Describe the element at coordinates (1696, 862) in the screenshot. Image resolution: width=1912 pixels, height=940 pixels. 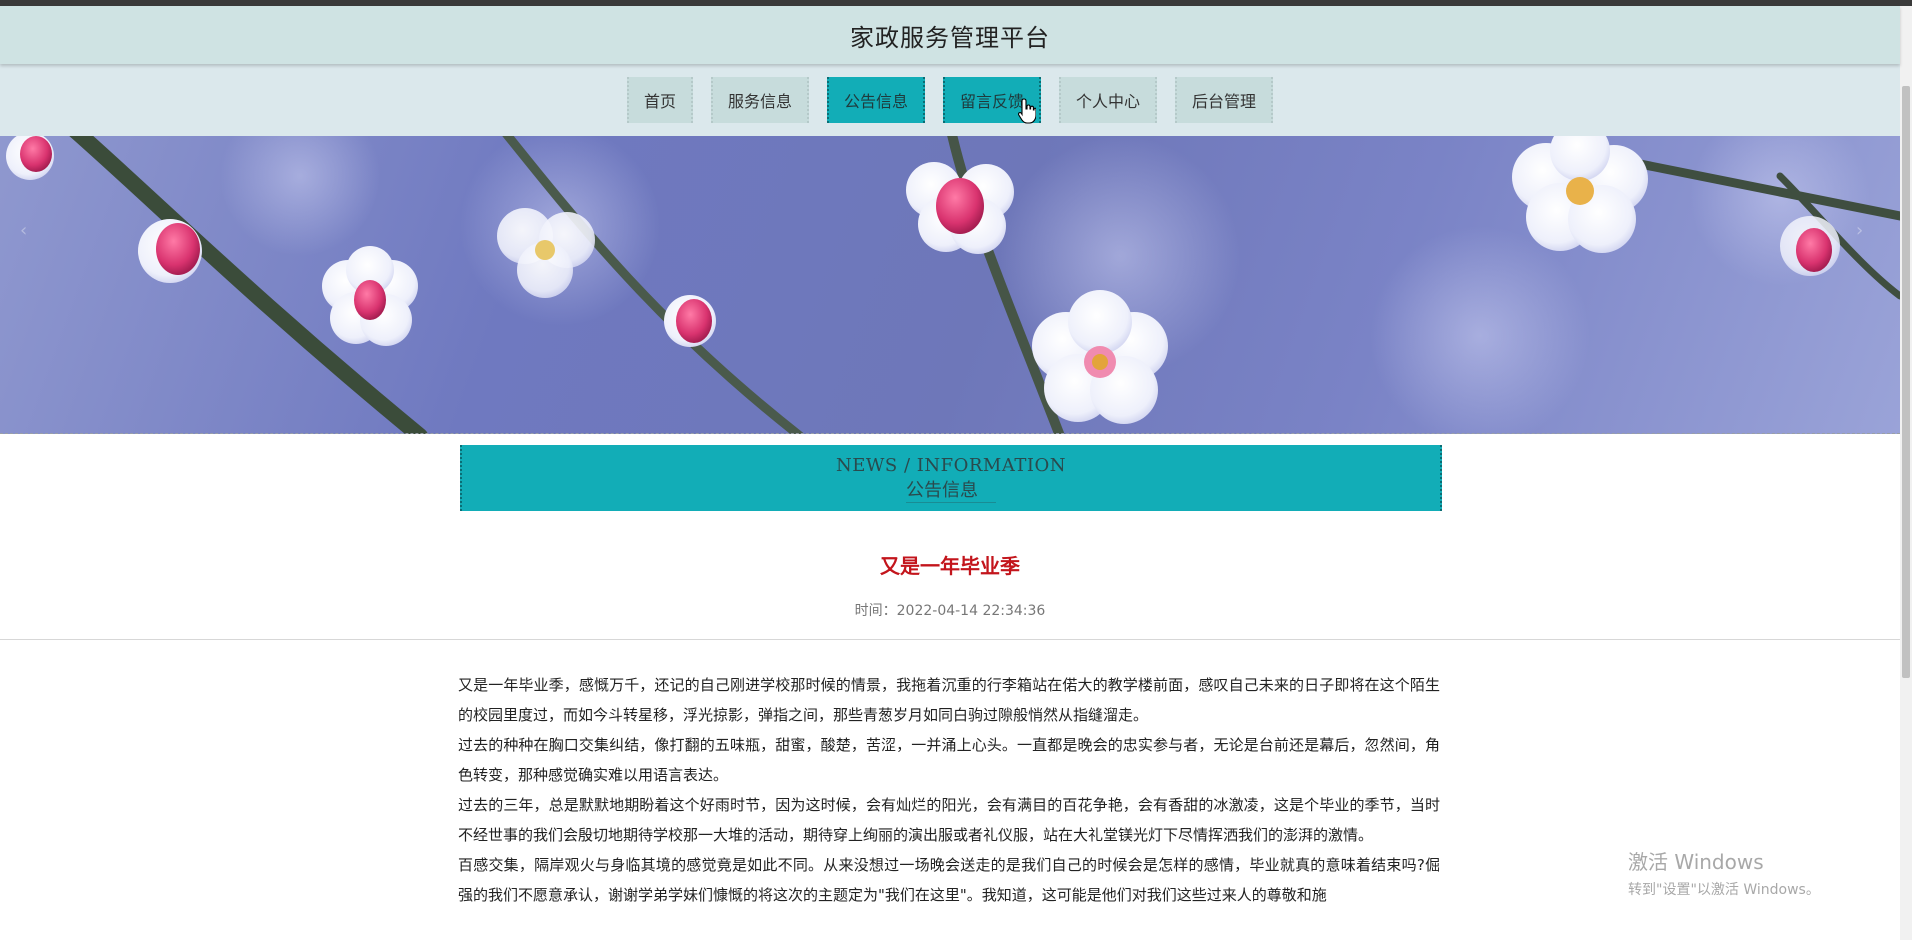
I see `watermark-main: 激活 Windows` at that location.